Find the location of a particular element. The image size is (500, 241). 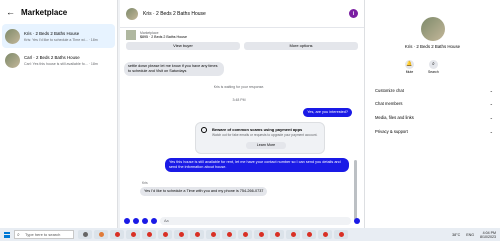

language-indicator: ENG is located at coordinates (470, 235).